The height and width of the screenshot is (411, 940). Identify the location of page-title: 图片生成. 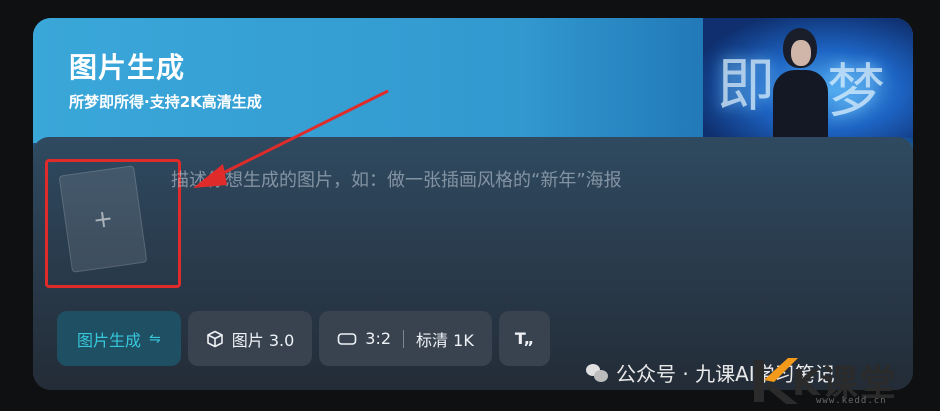
(127, 67).